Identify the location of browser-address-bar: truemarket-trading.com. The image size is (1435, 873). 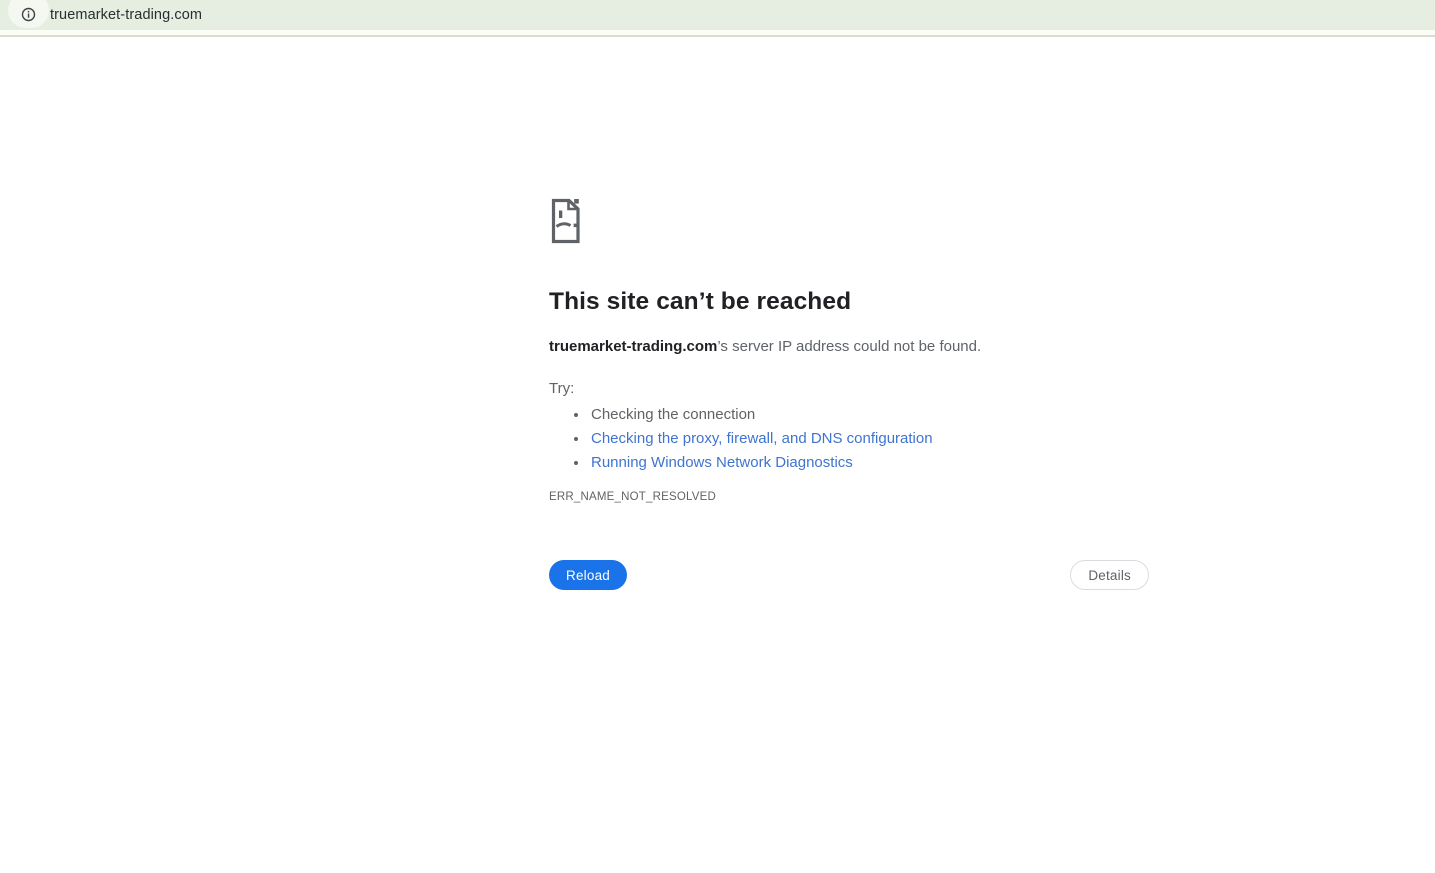
(717, 15).